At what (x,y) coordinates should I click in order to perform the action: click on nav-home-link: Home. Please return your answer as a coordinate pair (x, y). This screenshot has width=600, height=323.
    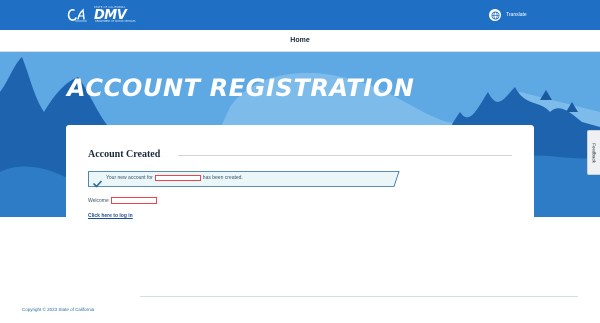
    Looking at the image, I should click on (299, 40).